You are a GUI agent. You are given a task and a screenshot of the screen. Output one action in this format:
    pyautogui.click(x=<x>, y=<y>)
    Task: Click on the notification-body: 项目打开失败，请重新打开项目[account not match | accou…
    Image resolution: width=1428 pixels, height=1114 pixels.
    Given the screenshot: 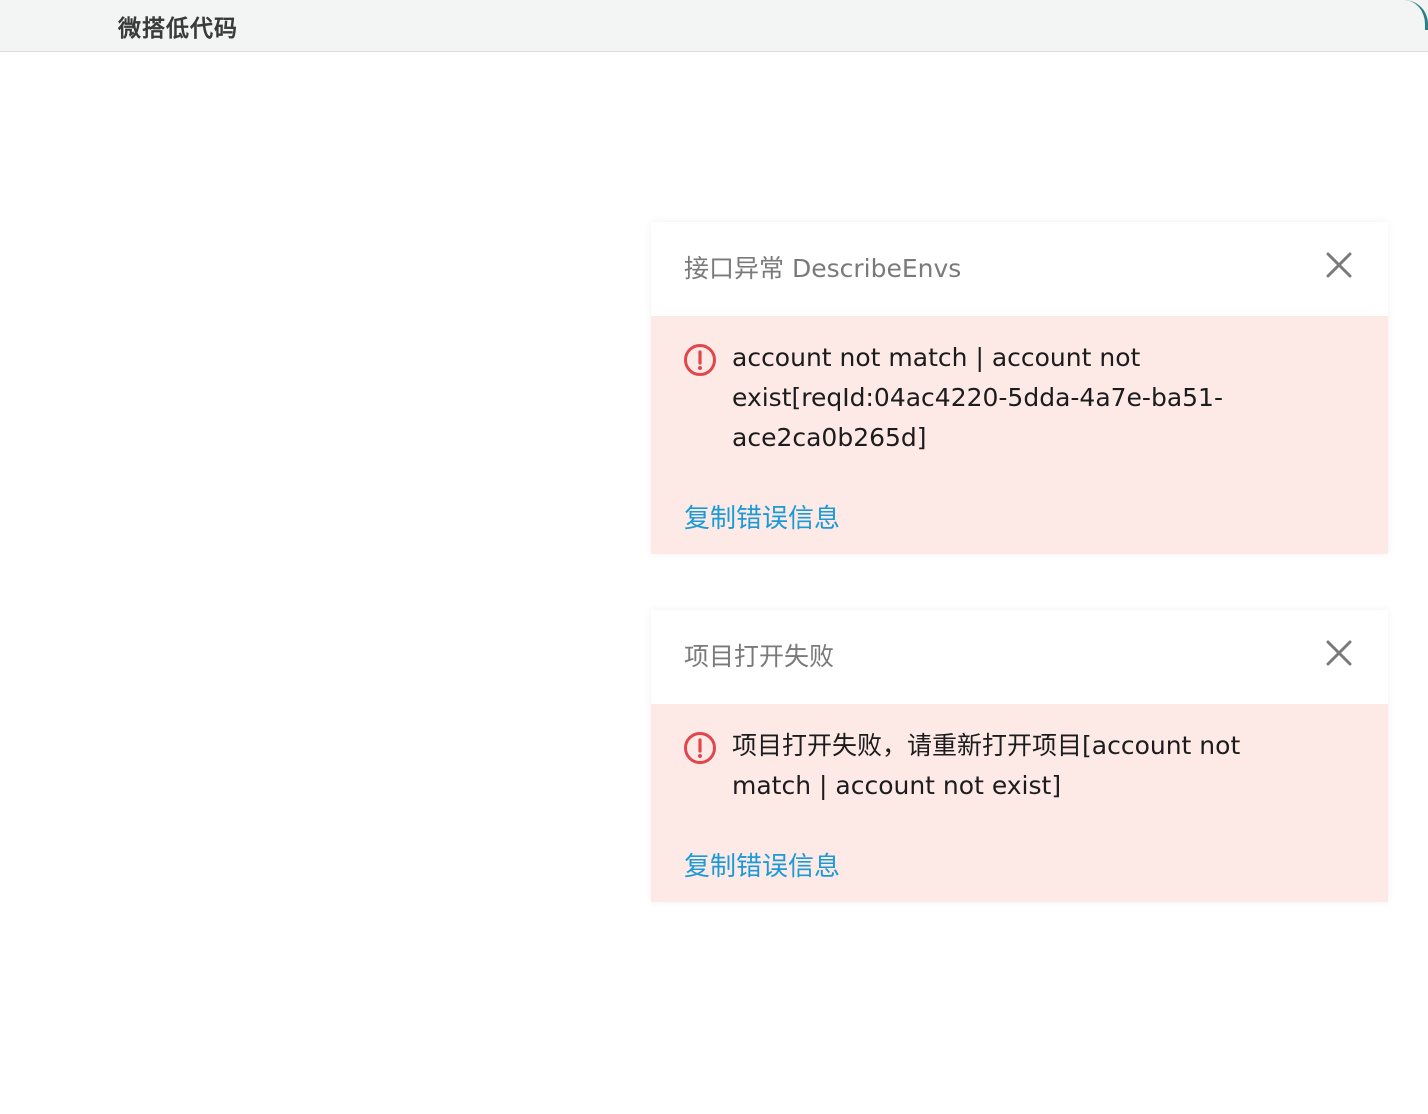 What is the action you would take?
    pyautogui.click(x=1019, y=803)
    